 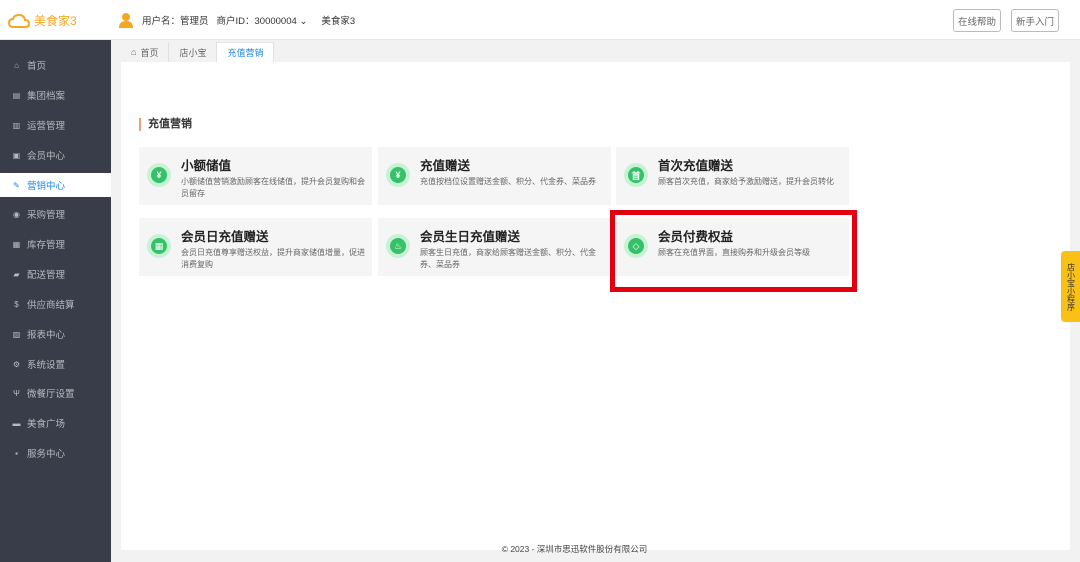 I want to click on sidebar-item-label: 采购管理, so click(x=46, y=215).